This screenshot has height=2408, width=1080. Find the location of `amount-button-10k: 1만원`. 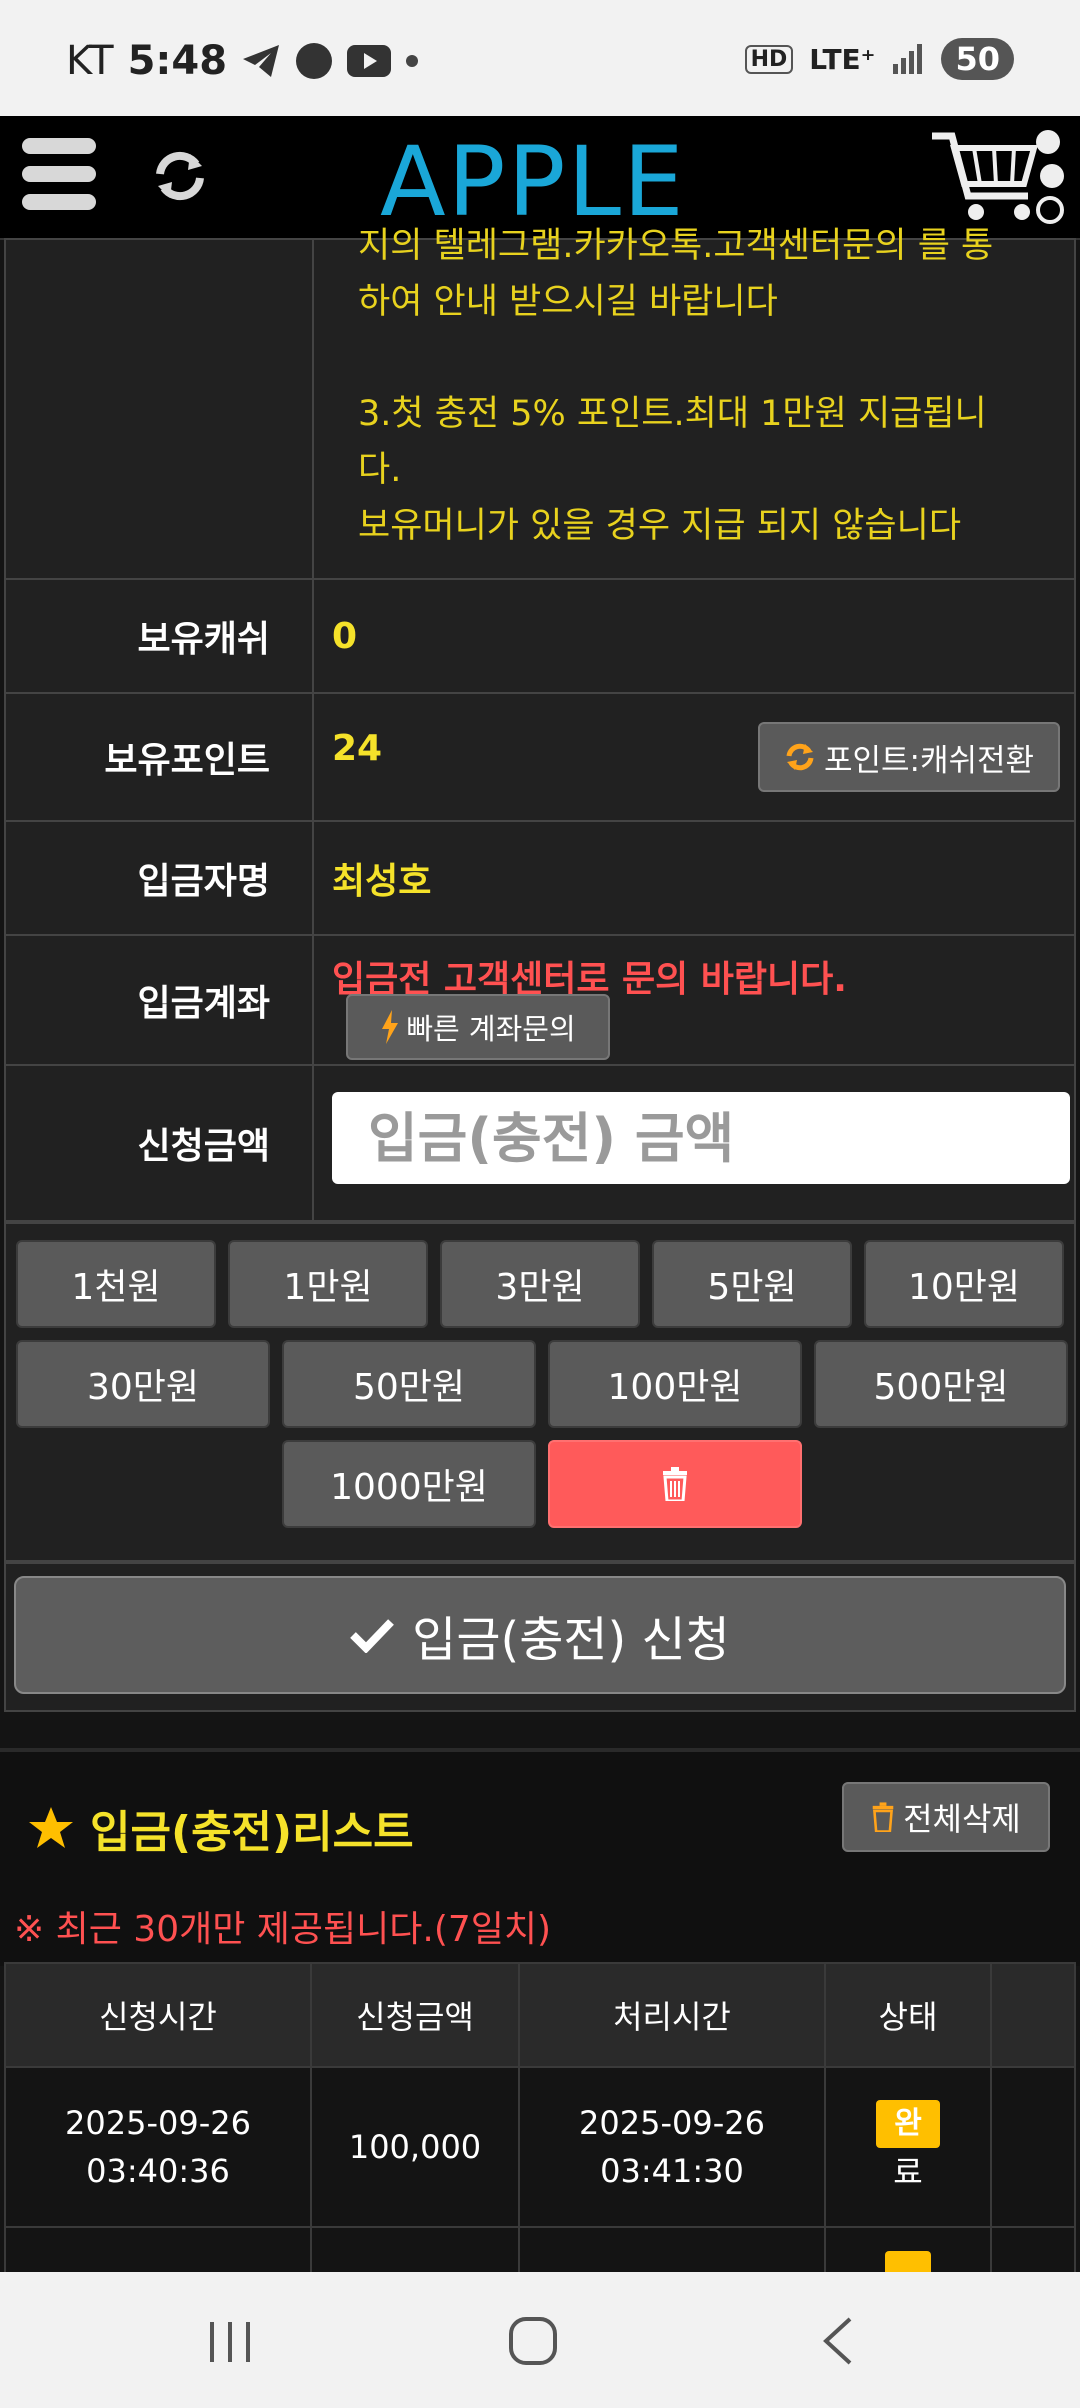

amount-button-10k: 1만원 is located at coordinates (328, 1284).